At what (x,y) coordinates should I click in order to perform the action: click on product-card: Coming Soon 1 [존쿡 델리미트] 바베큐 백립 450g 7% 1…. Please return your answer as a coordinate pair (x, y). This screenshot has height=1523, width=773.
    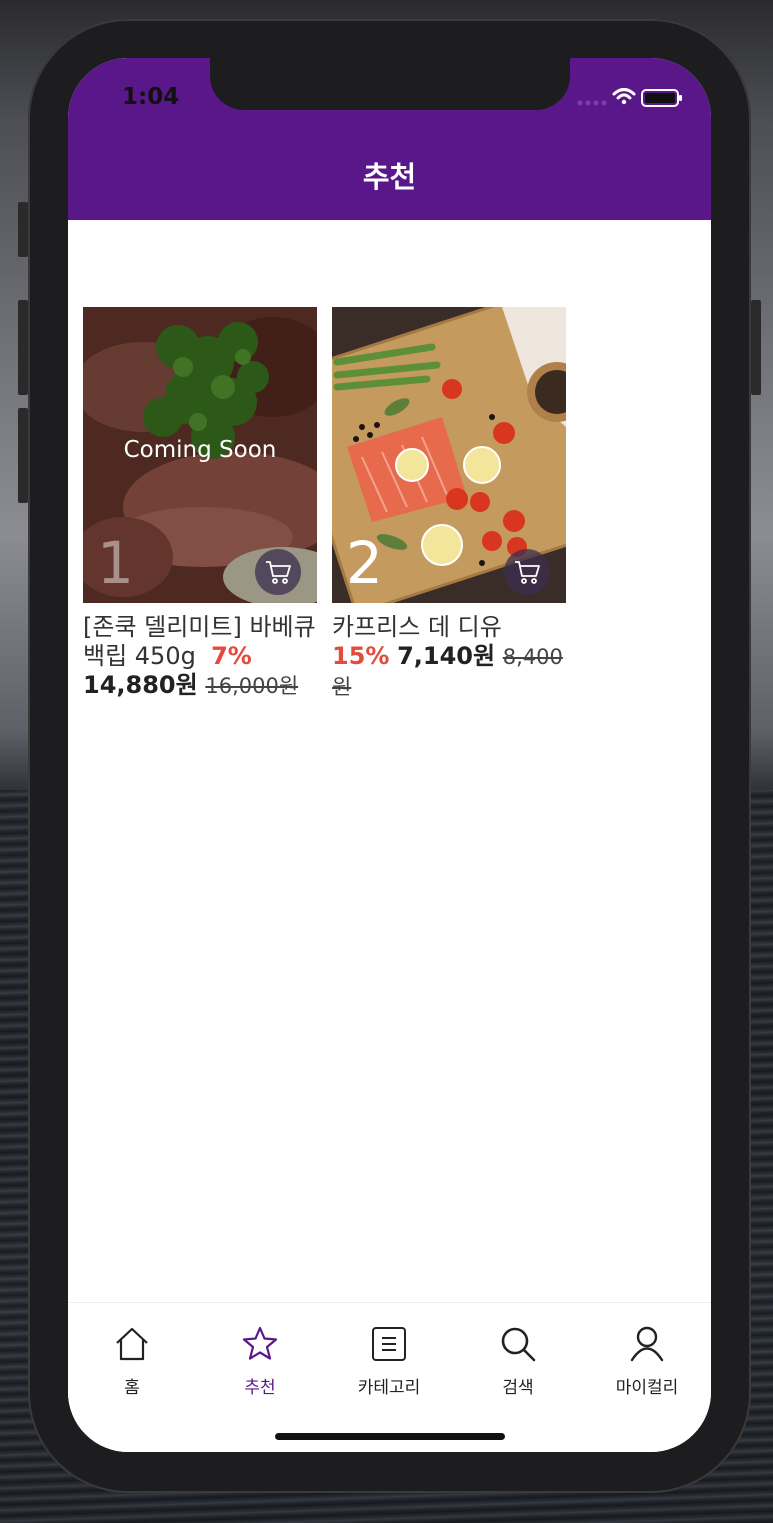
    Looking at the image, I should click on (200, 504).